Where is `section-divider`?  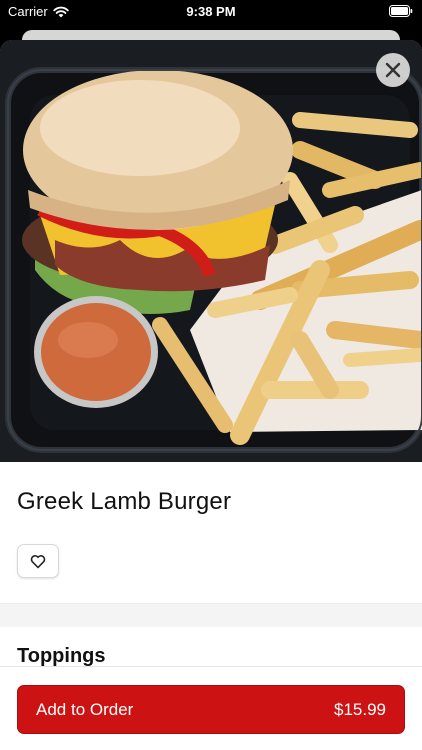 section-divider is located at coordinates (211, 615).